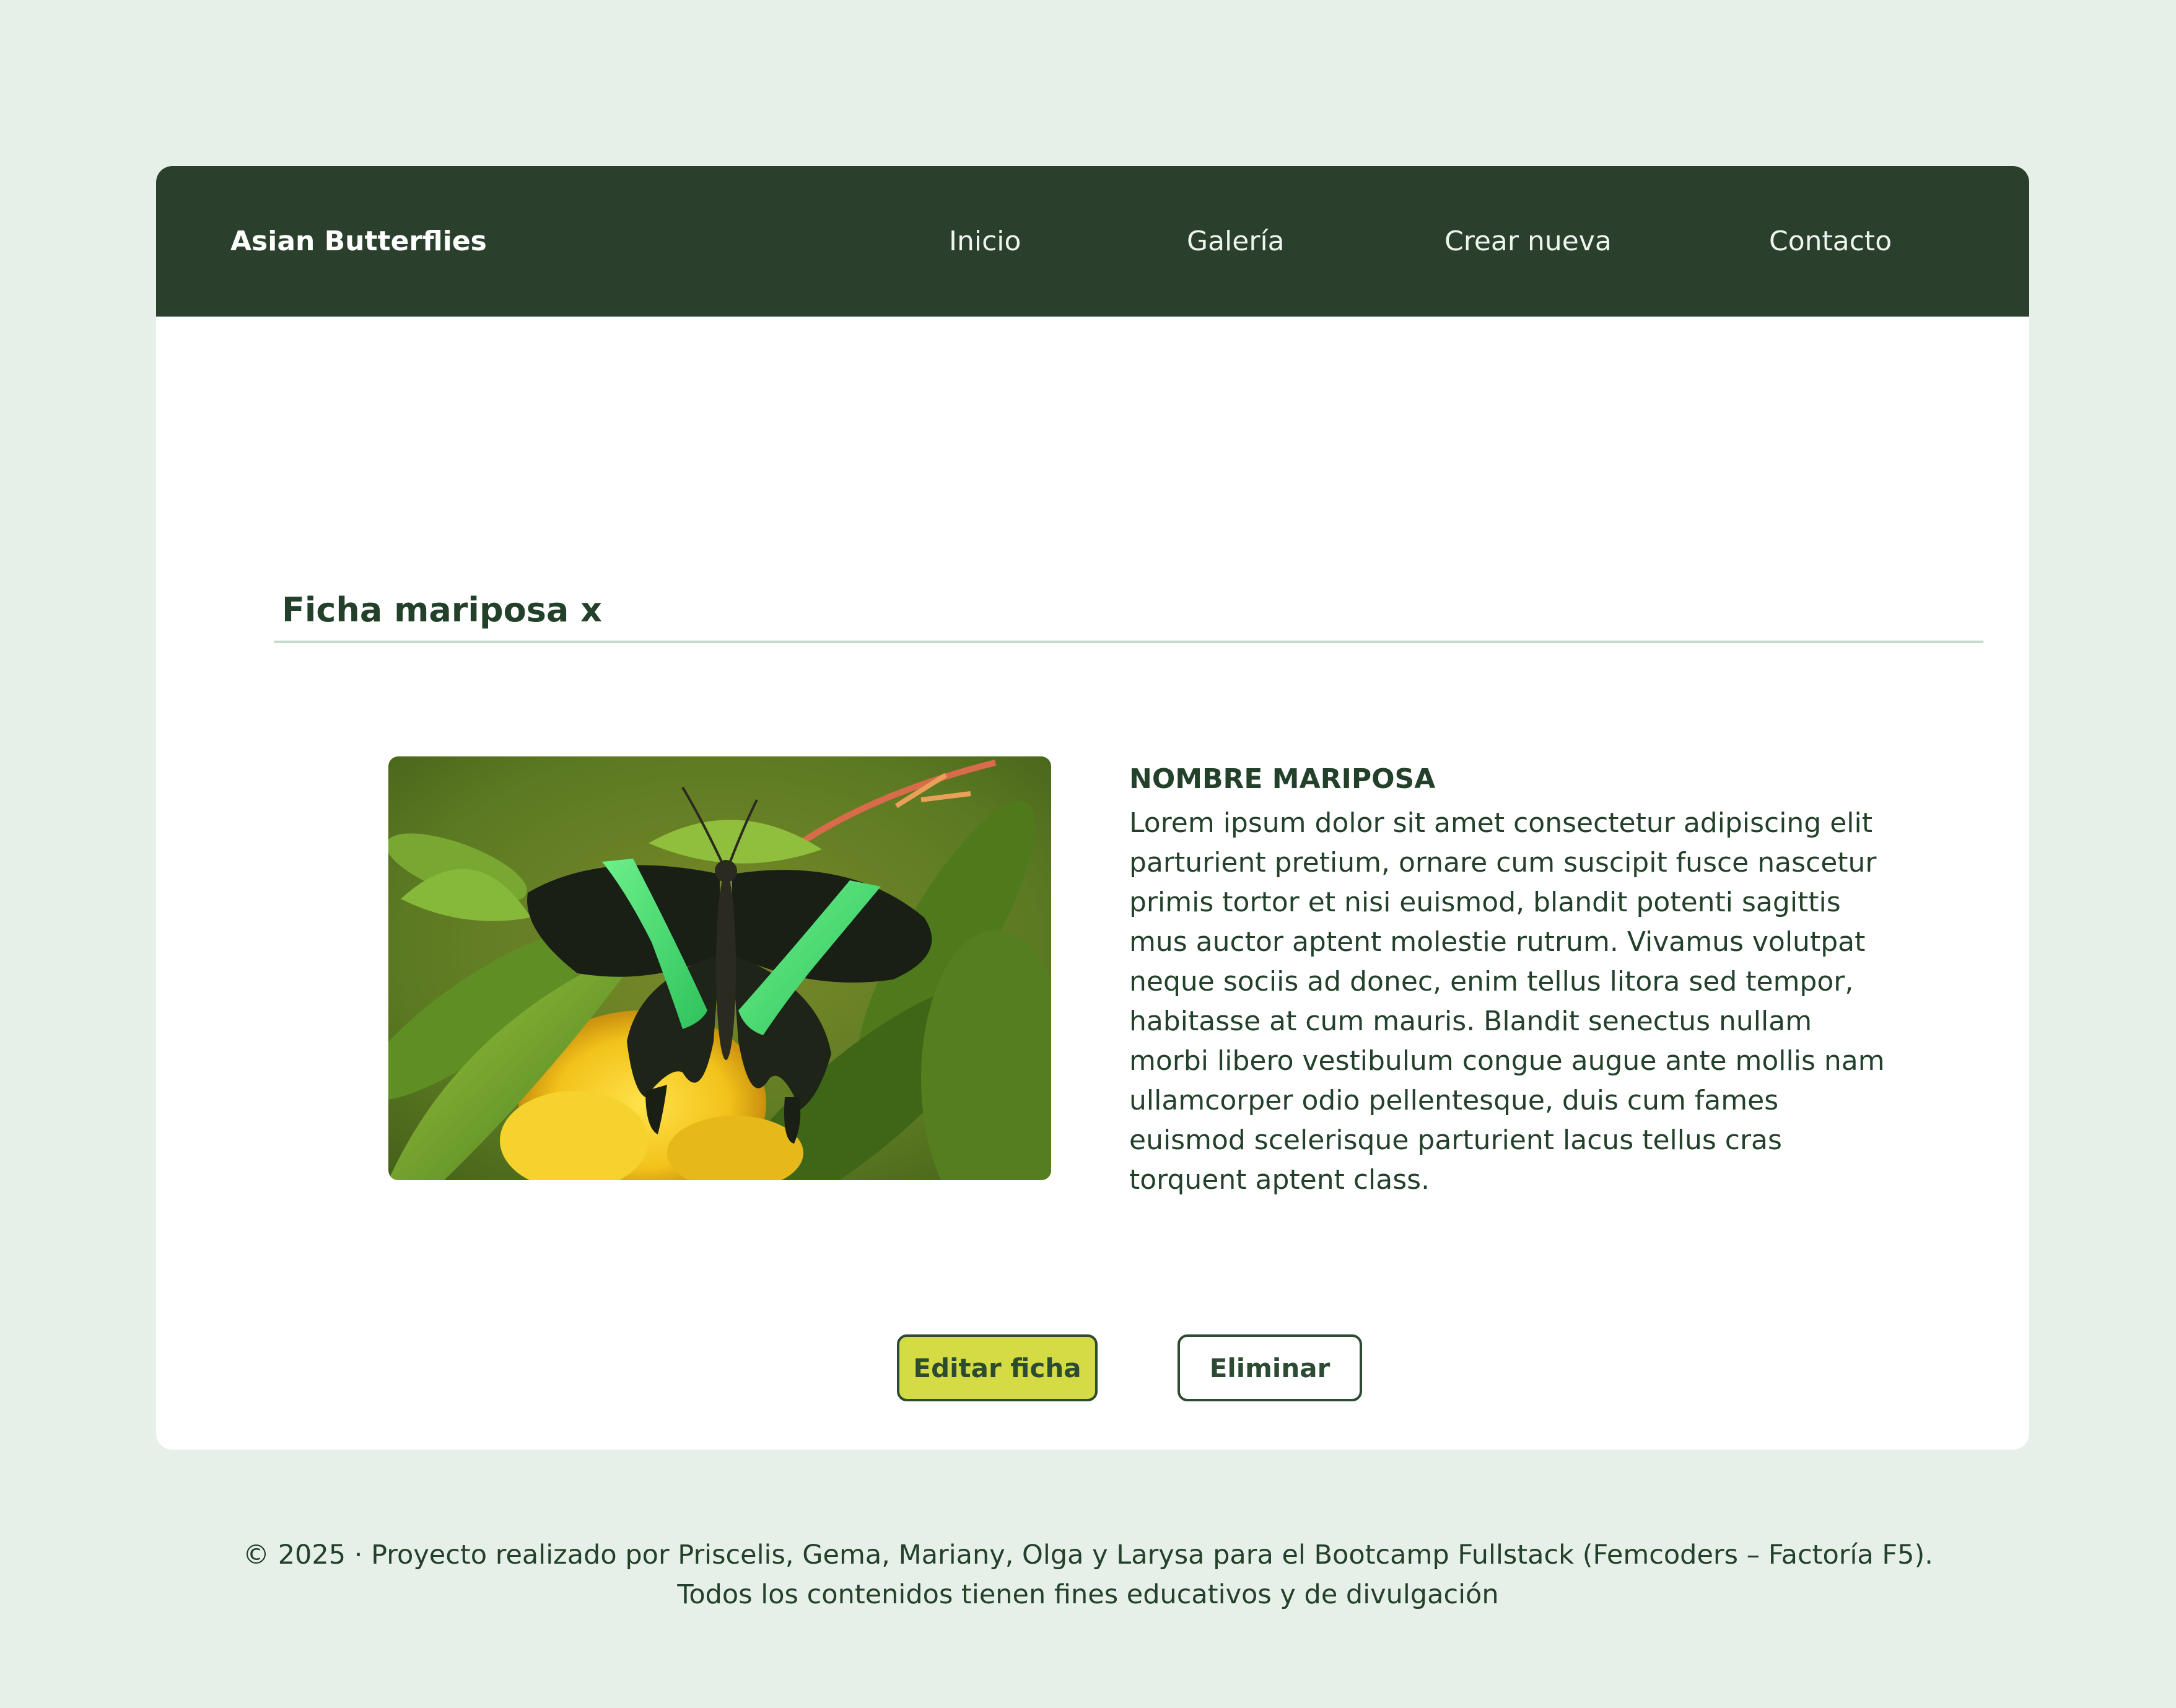 The height and width of the screenshot is (1708, 2176). What do you see at coordinates (1270, 1367) in the screenshot?
I see `delete-button: Eliminar` at bounding box center [1270, 1367].